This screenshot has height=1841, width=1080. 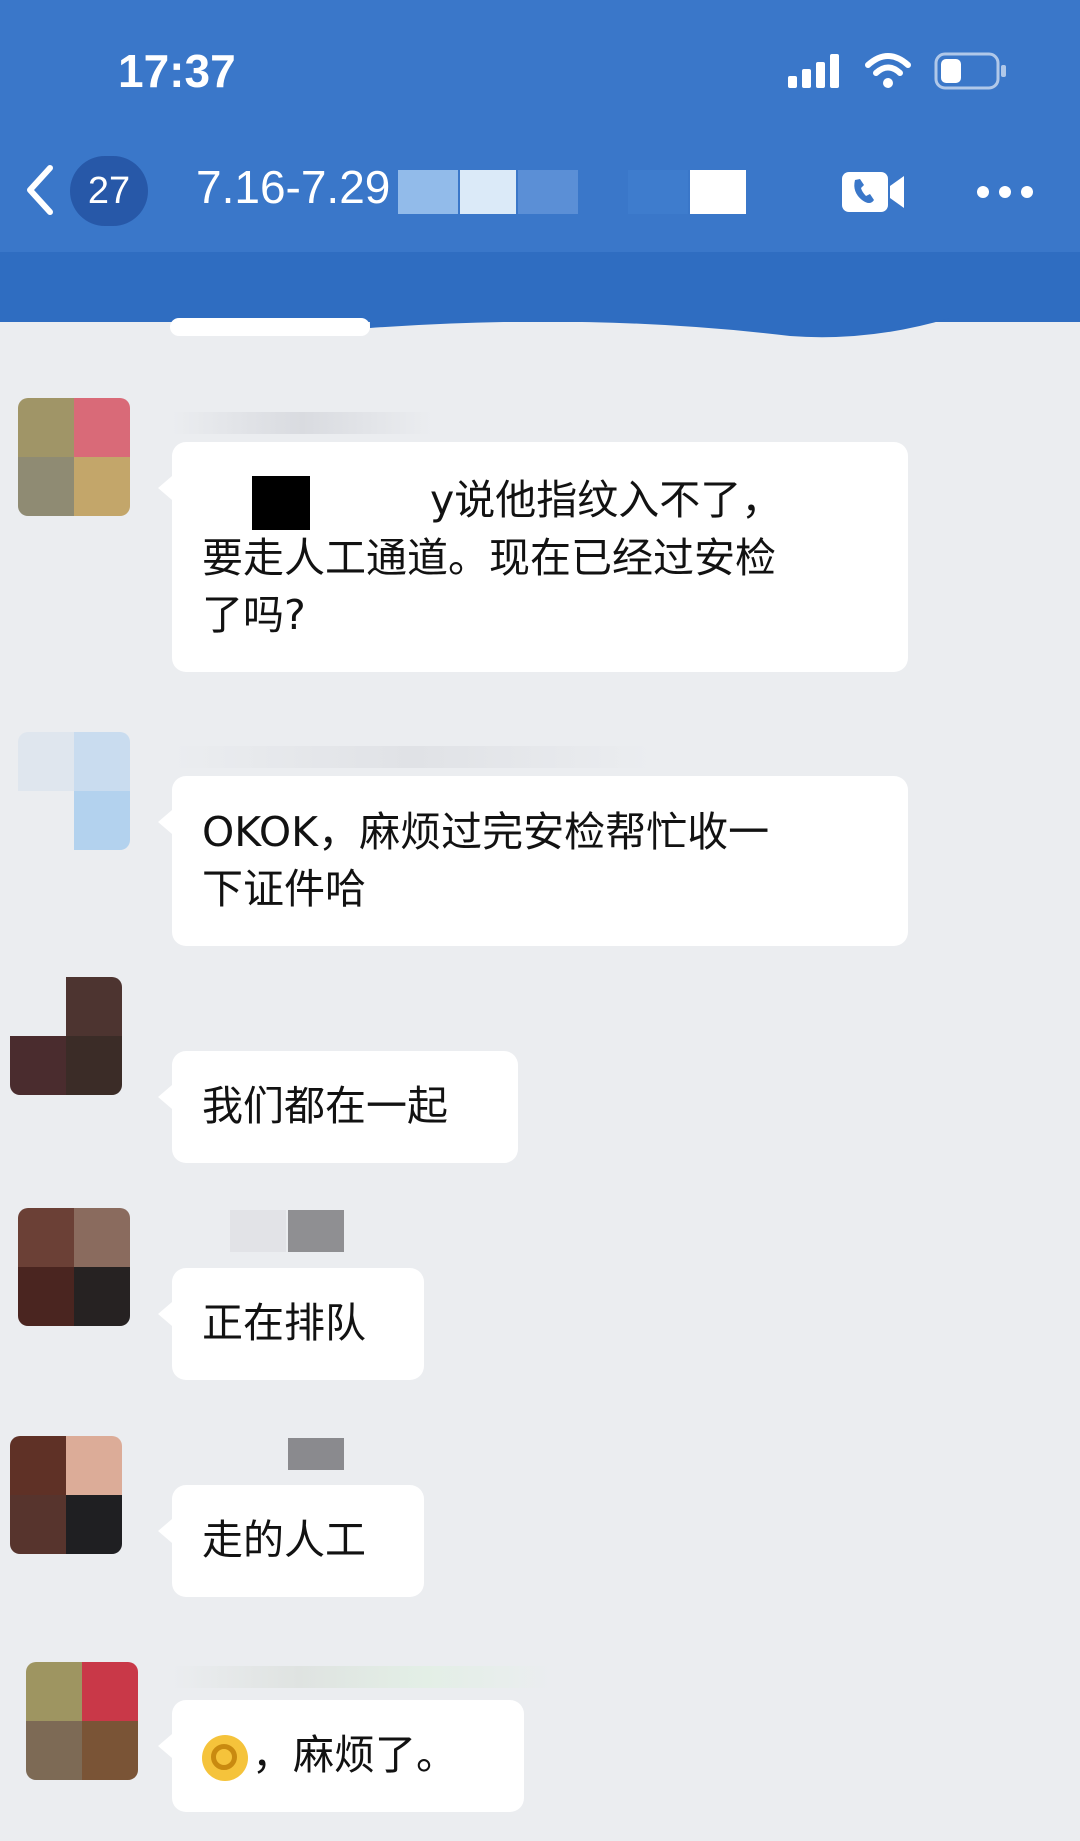 I want to click on message-bubble: ，麻烦了。, so click(x=341, y=1756).